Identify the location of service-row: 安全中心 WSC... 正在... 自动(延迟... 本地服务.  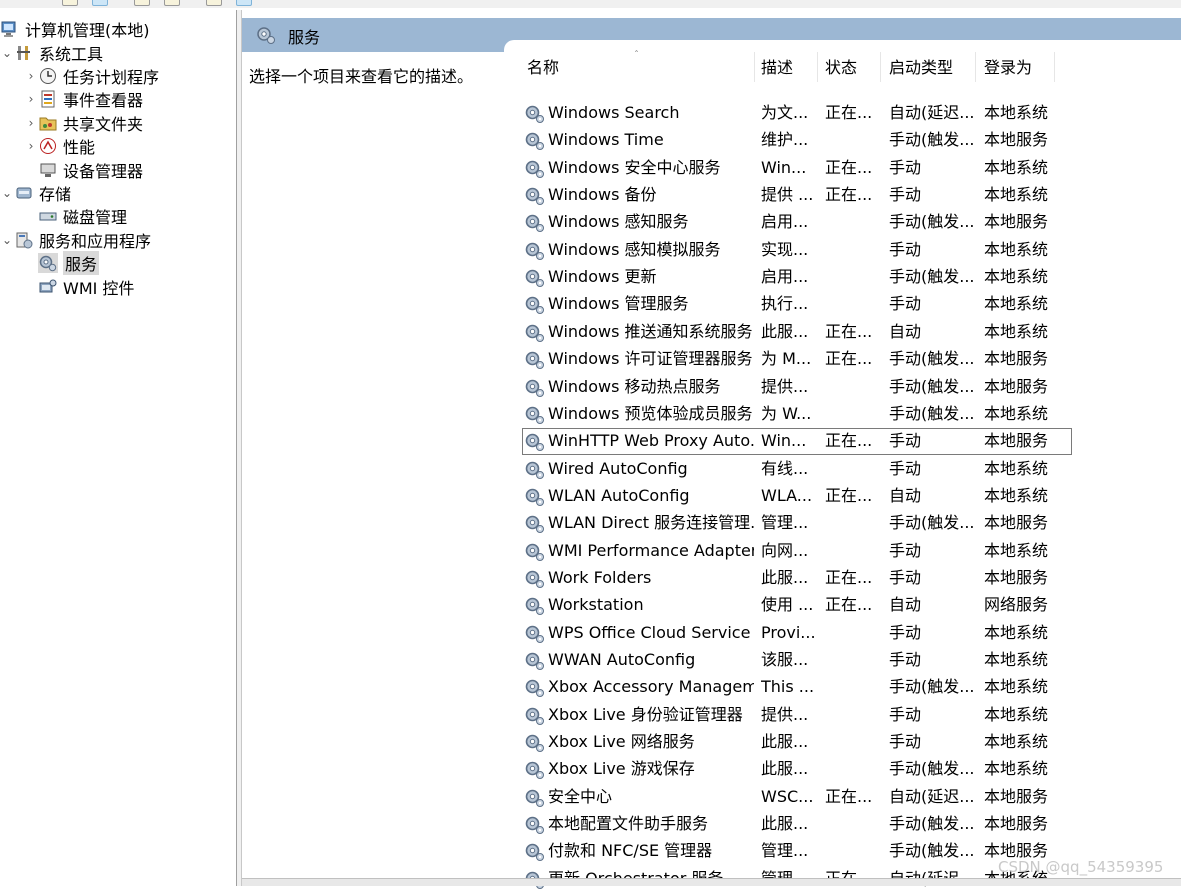
(797, 797).